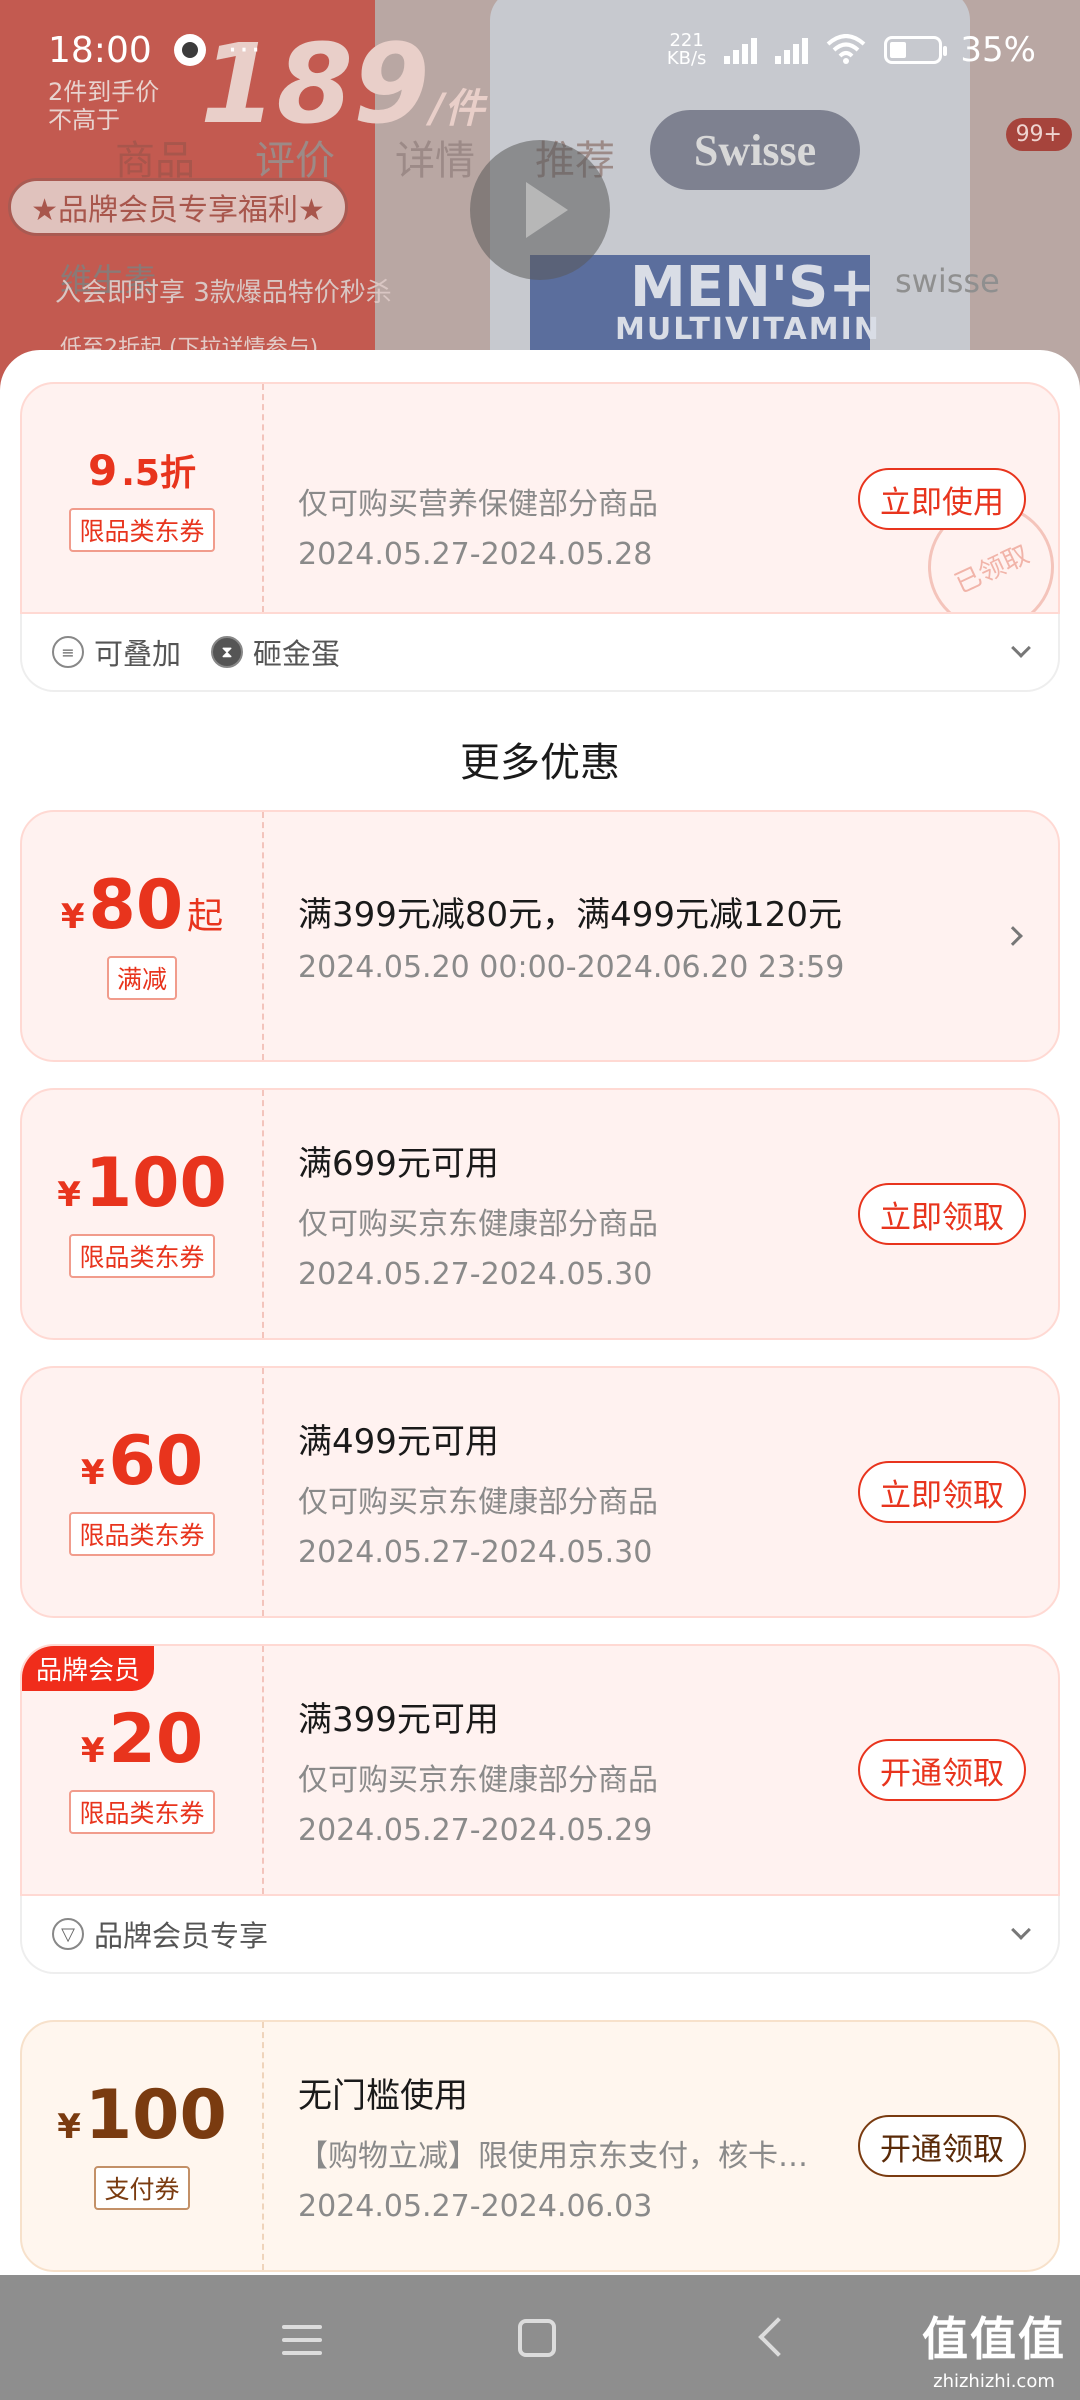 This screenshot has width=1080, height=2400. What do you see at coordinates (227, 652) in the screenshot?
I see `egg-icon: ⧗` at bounding box center [227, 652].